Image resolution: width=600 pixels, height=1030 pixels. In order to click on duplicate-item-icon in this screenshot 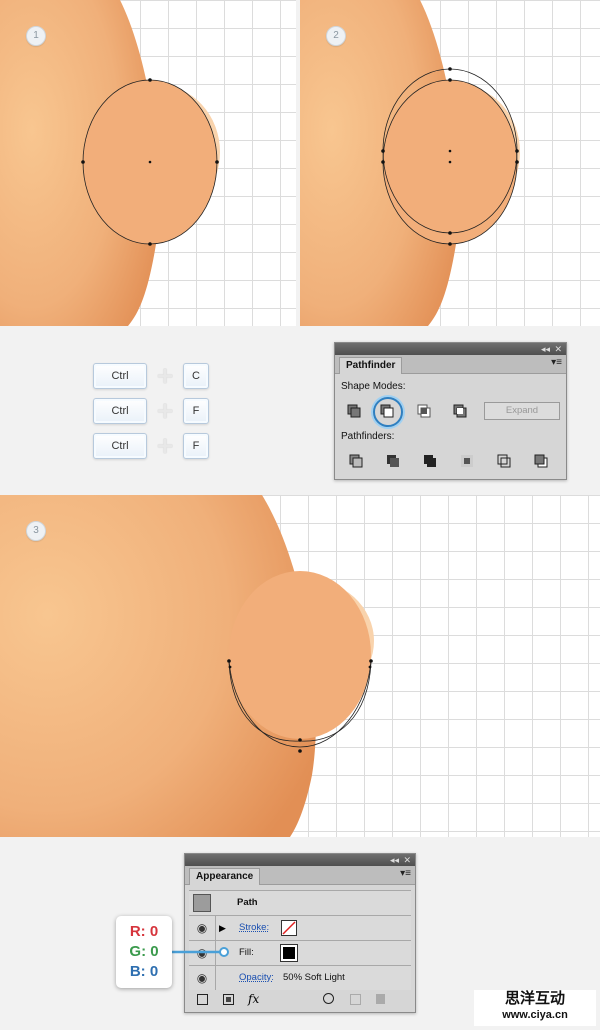, I will do `click(355, 999)`.